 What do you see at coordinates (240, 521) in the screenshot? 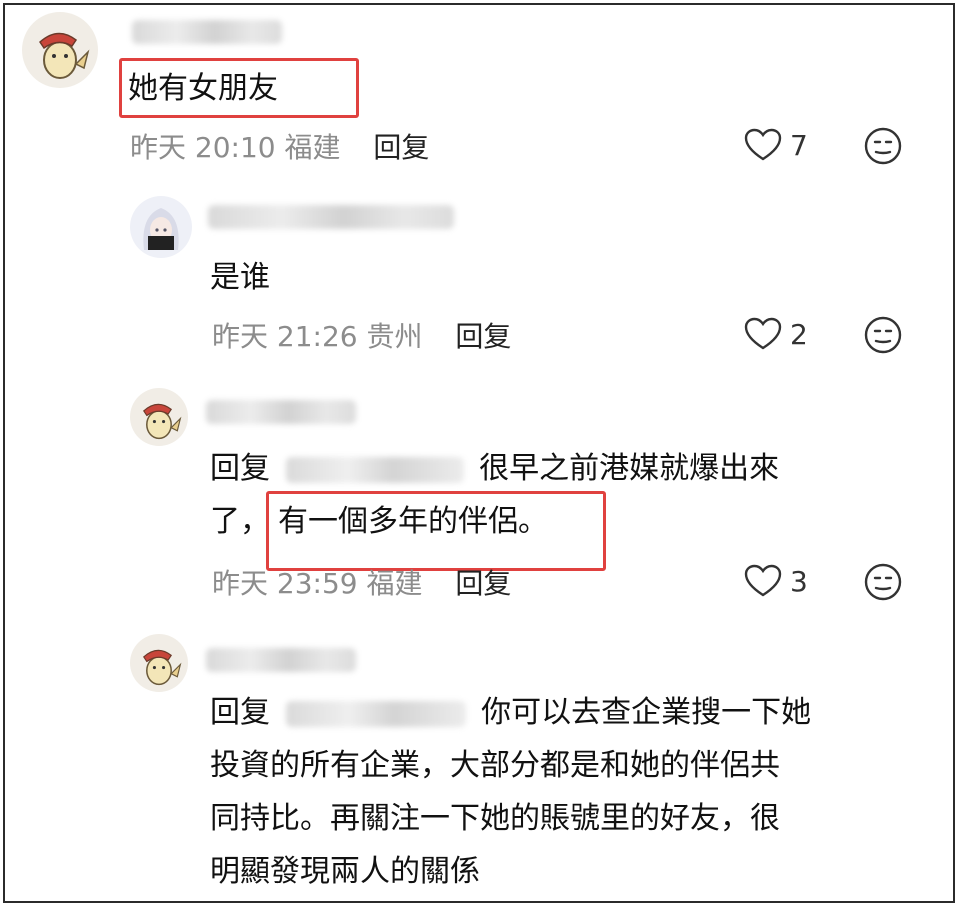
I see `comment-line-2a: 了，` at bounding box center [240, 521].